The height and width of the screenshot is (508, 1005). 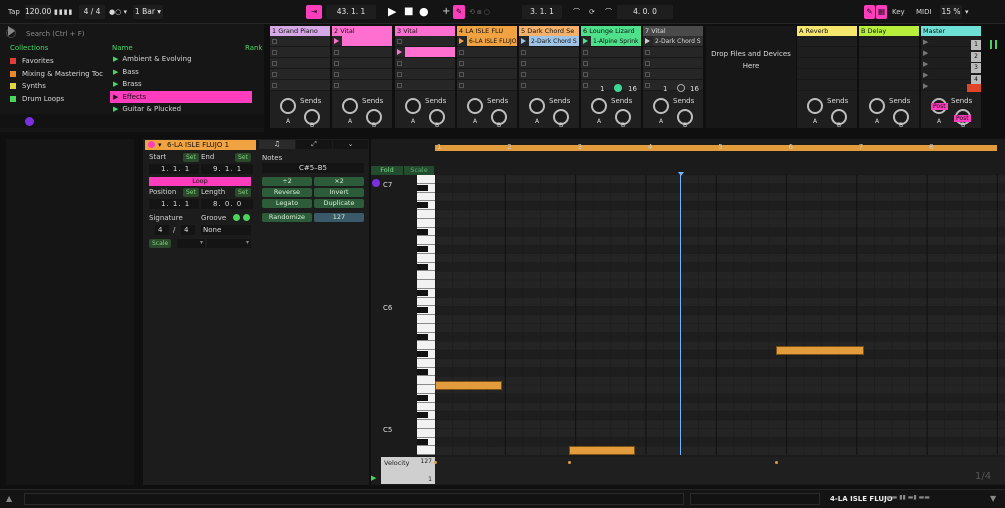 I want to click on track-header: 2 Vital, so click(x=362, y=31).